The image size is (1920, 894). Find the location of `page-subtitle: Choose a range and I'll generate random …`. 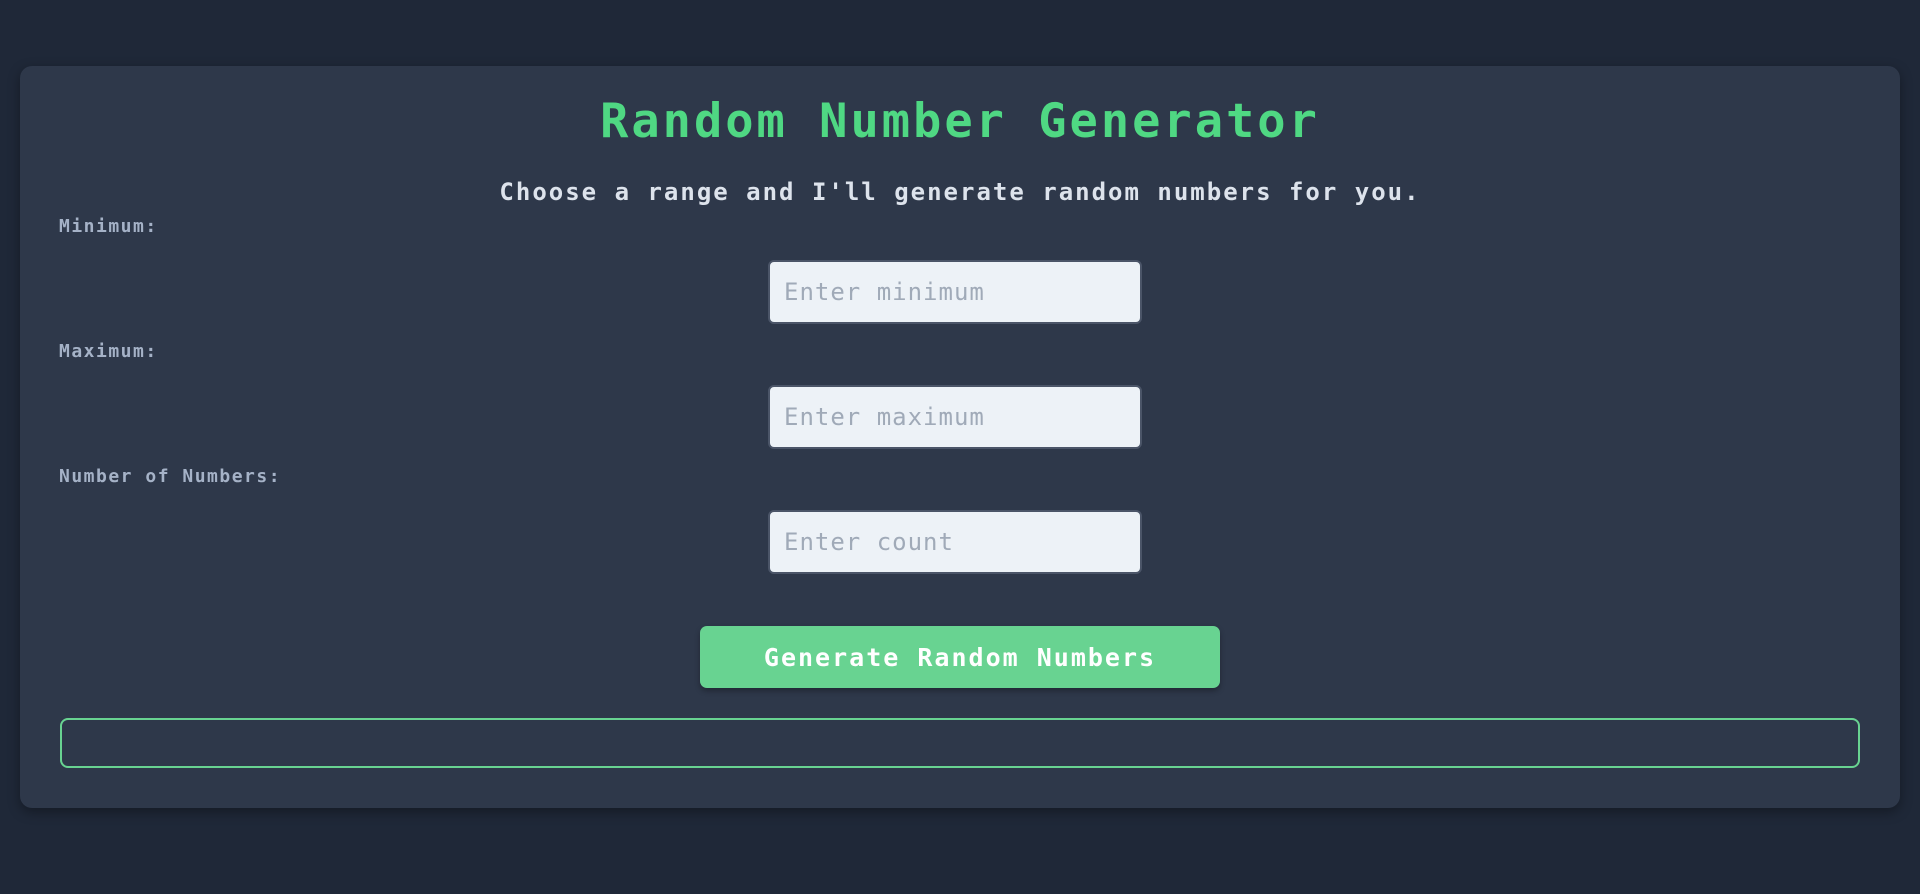

page-subtitle: Choose a range and I'll generate random … is located at coordinates (960, 192).